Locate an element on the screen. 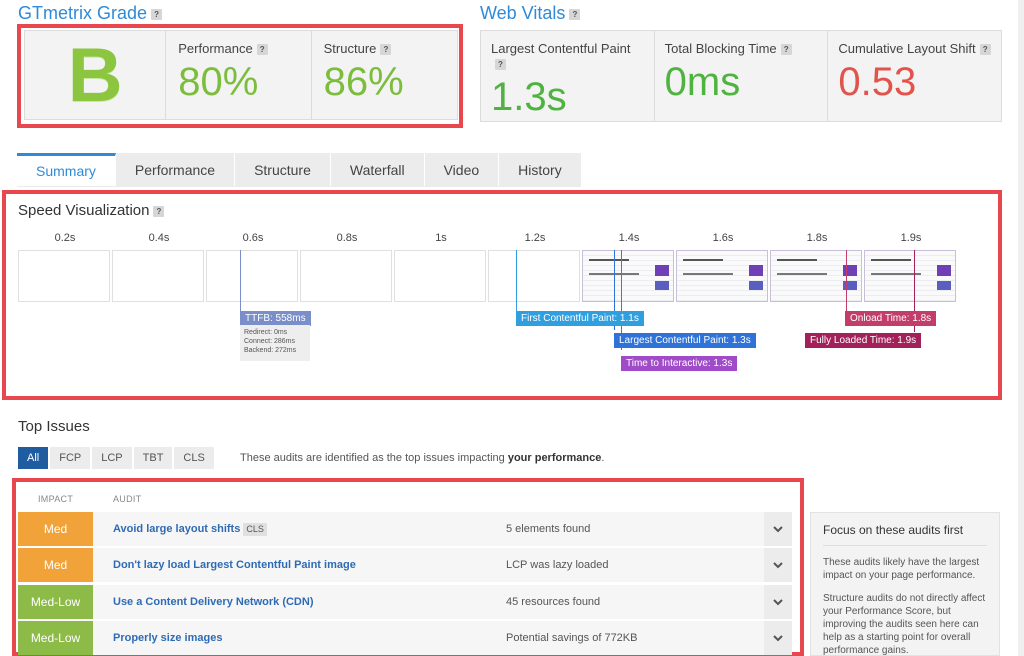  tick-label: 0.8s is located at coordinates (347, 238).